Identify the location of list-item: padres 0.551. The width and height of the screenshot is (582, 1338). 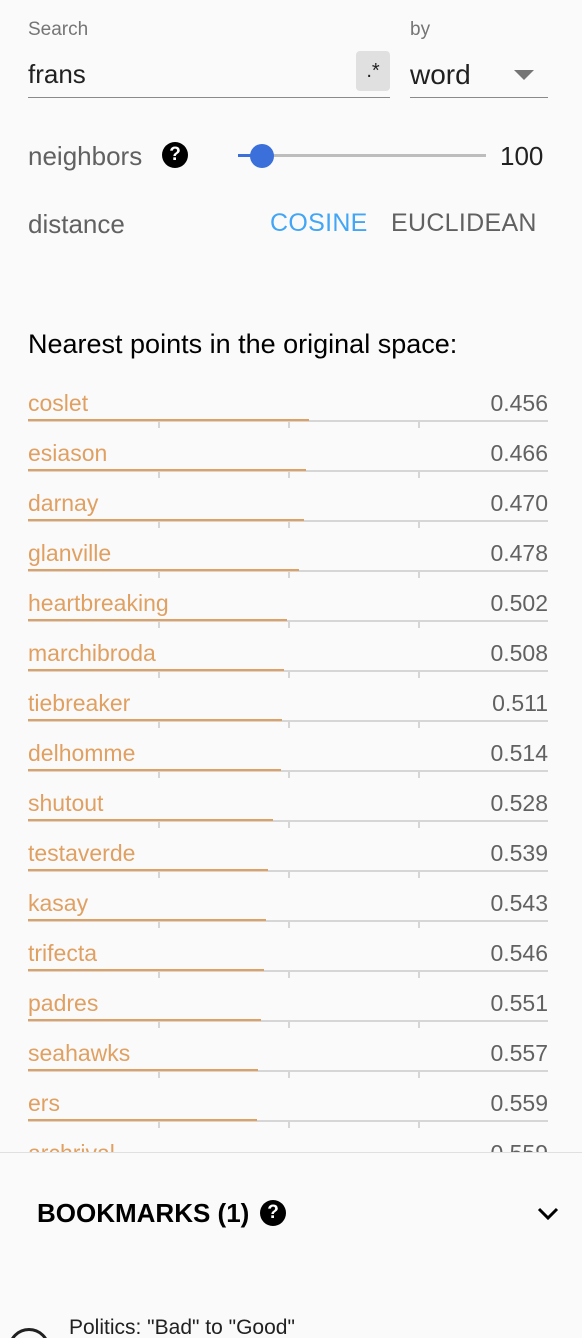
(288, 1003).